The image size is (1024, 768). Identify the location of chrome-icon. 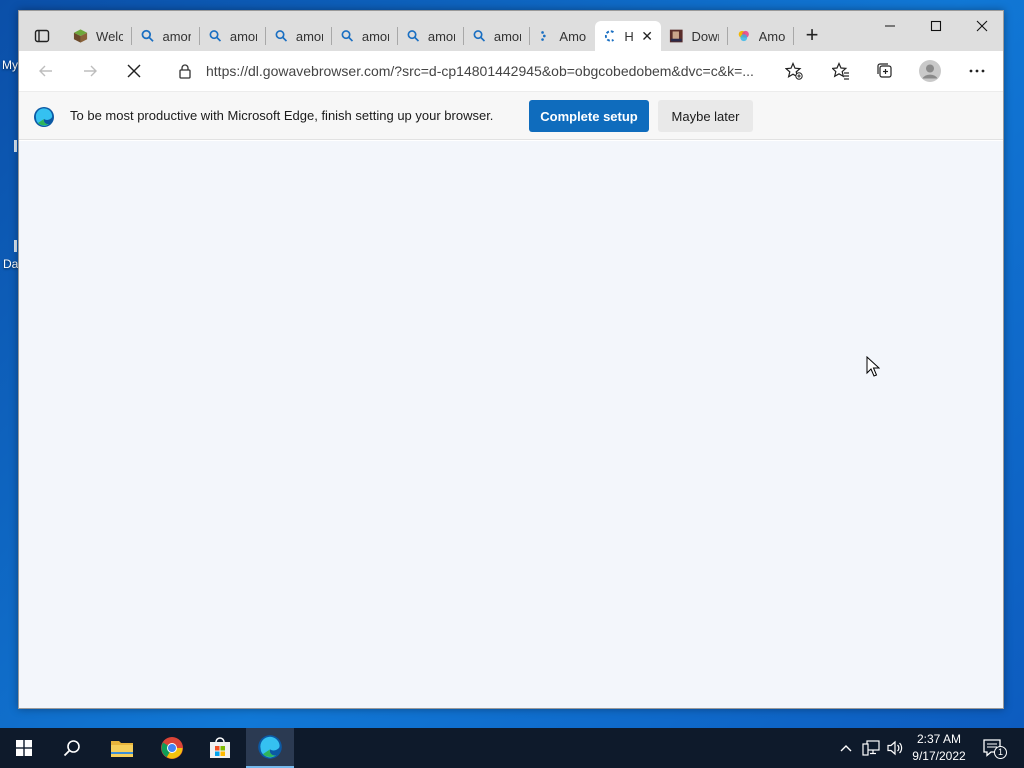
(172, 748).